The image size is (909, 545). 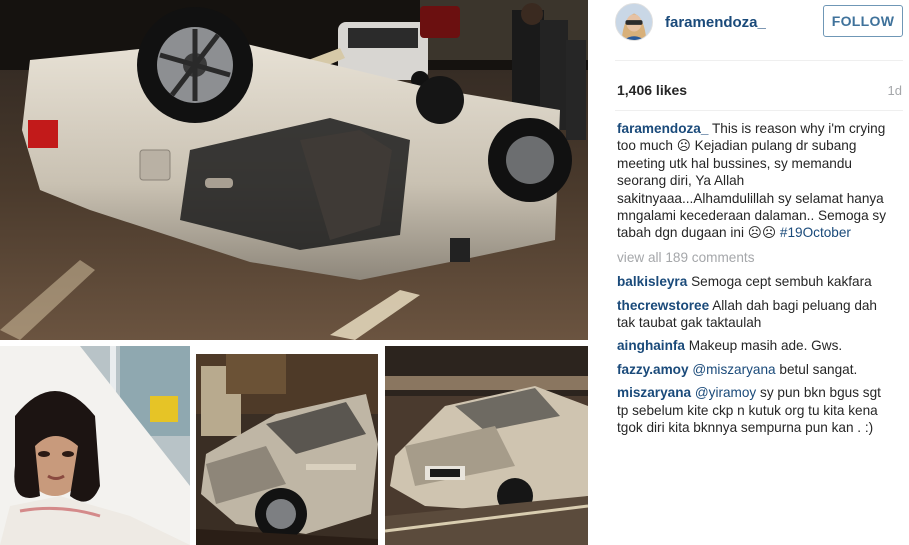 I want to click on comment-mention: @yiramoy, so click(x=725, y=392).